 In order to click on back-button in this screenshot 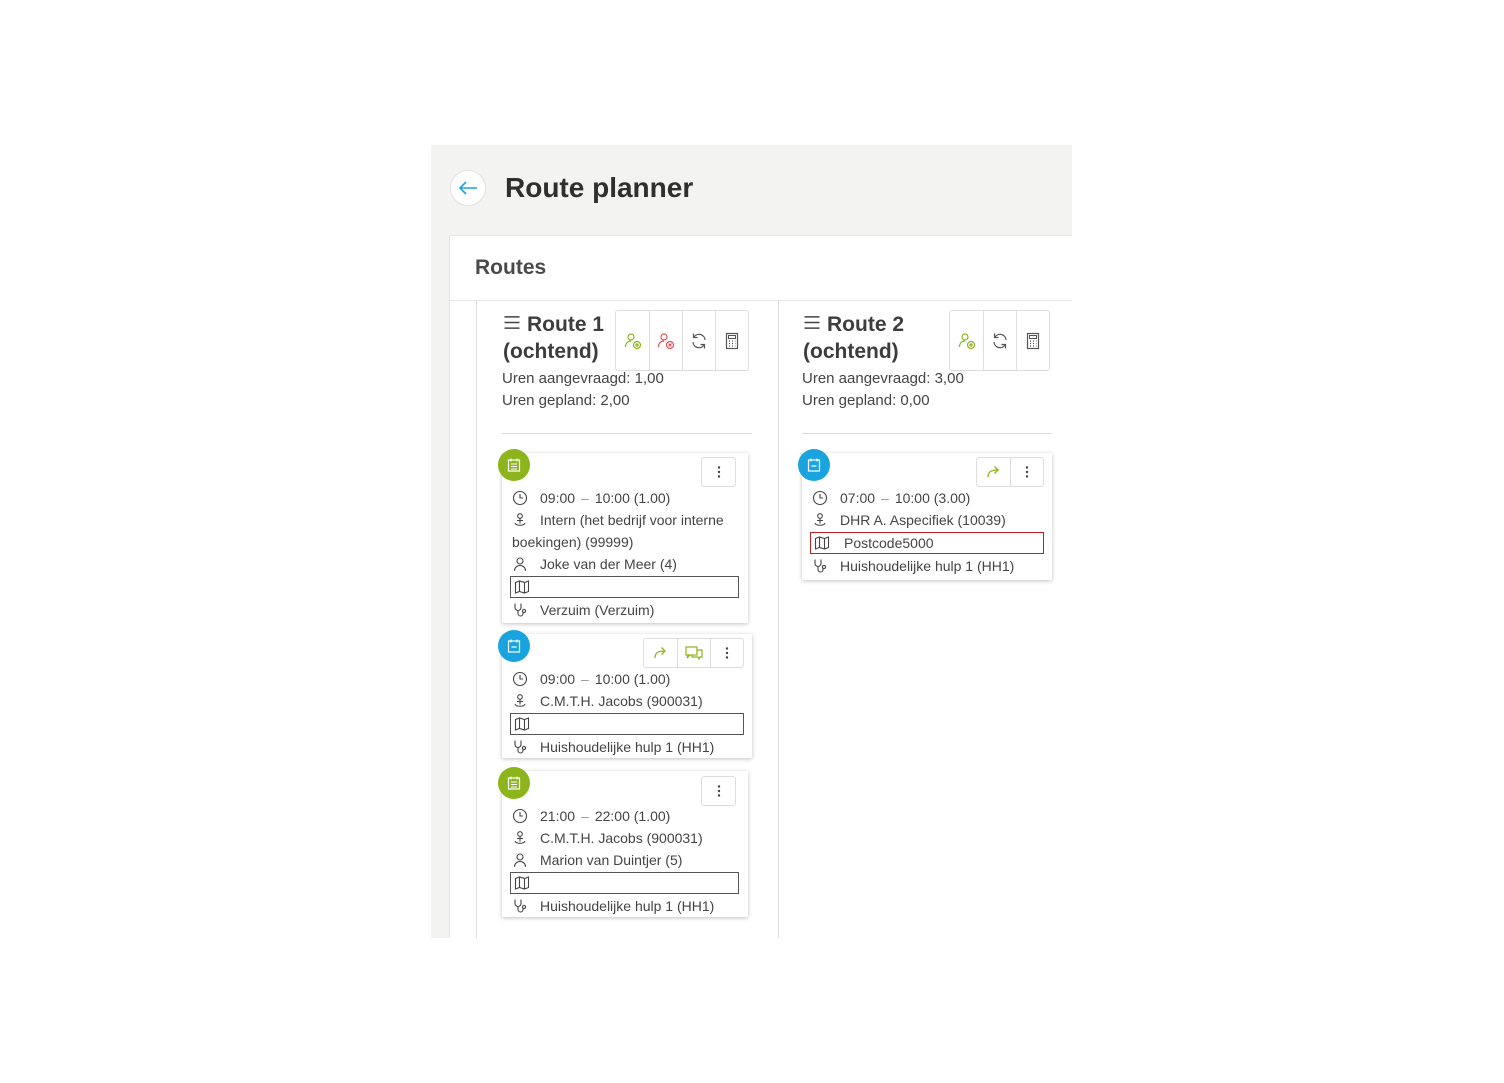, I will do `click(468, 188)`.